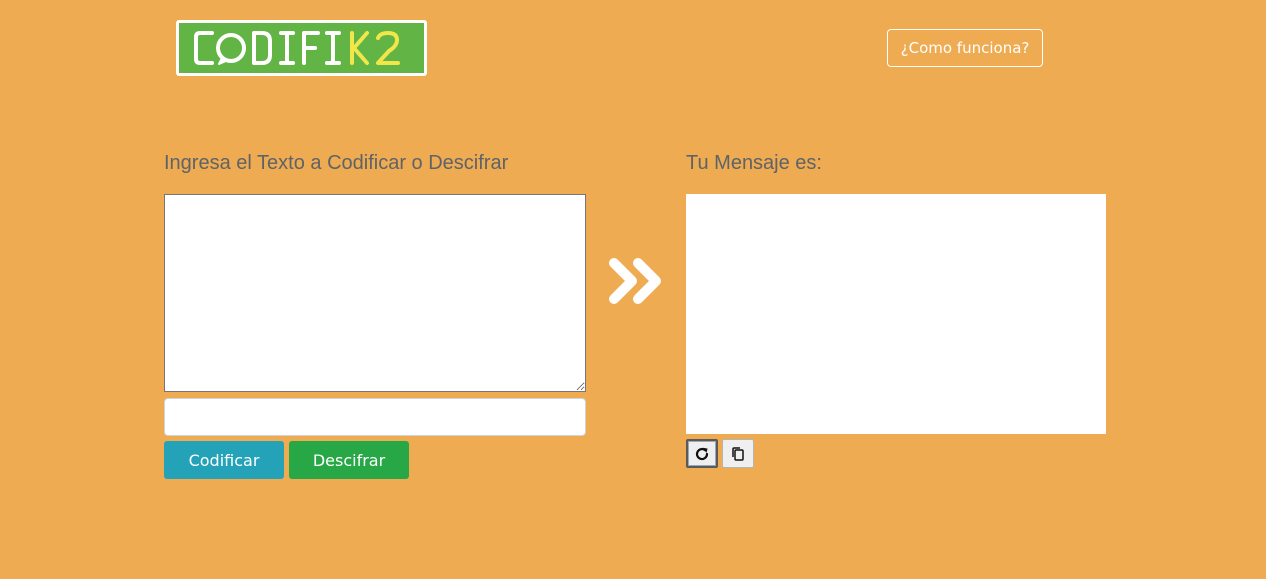 The height and width of the screenshot is (579, 1266). I want to click on decode-button: Descifrar, so click(349, 460).